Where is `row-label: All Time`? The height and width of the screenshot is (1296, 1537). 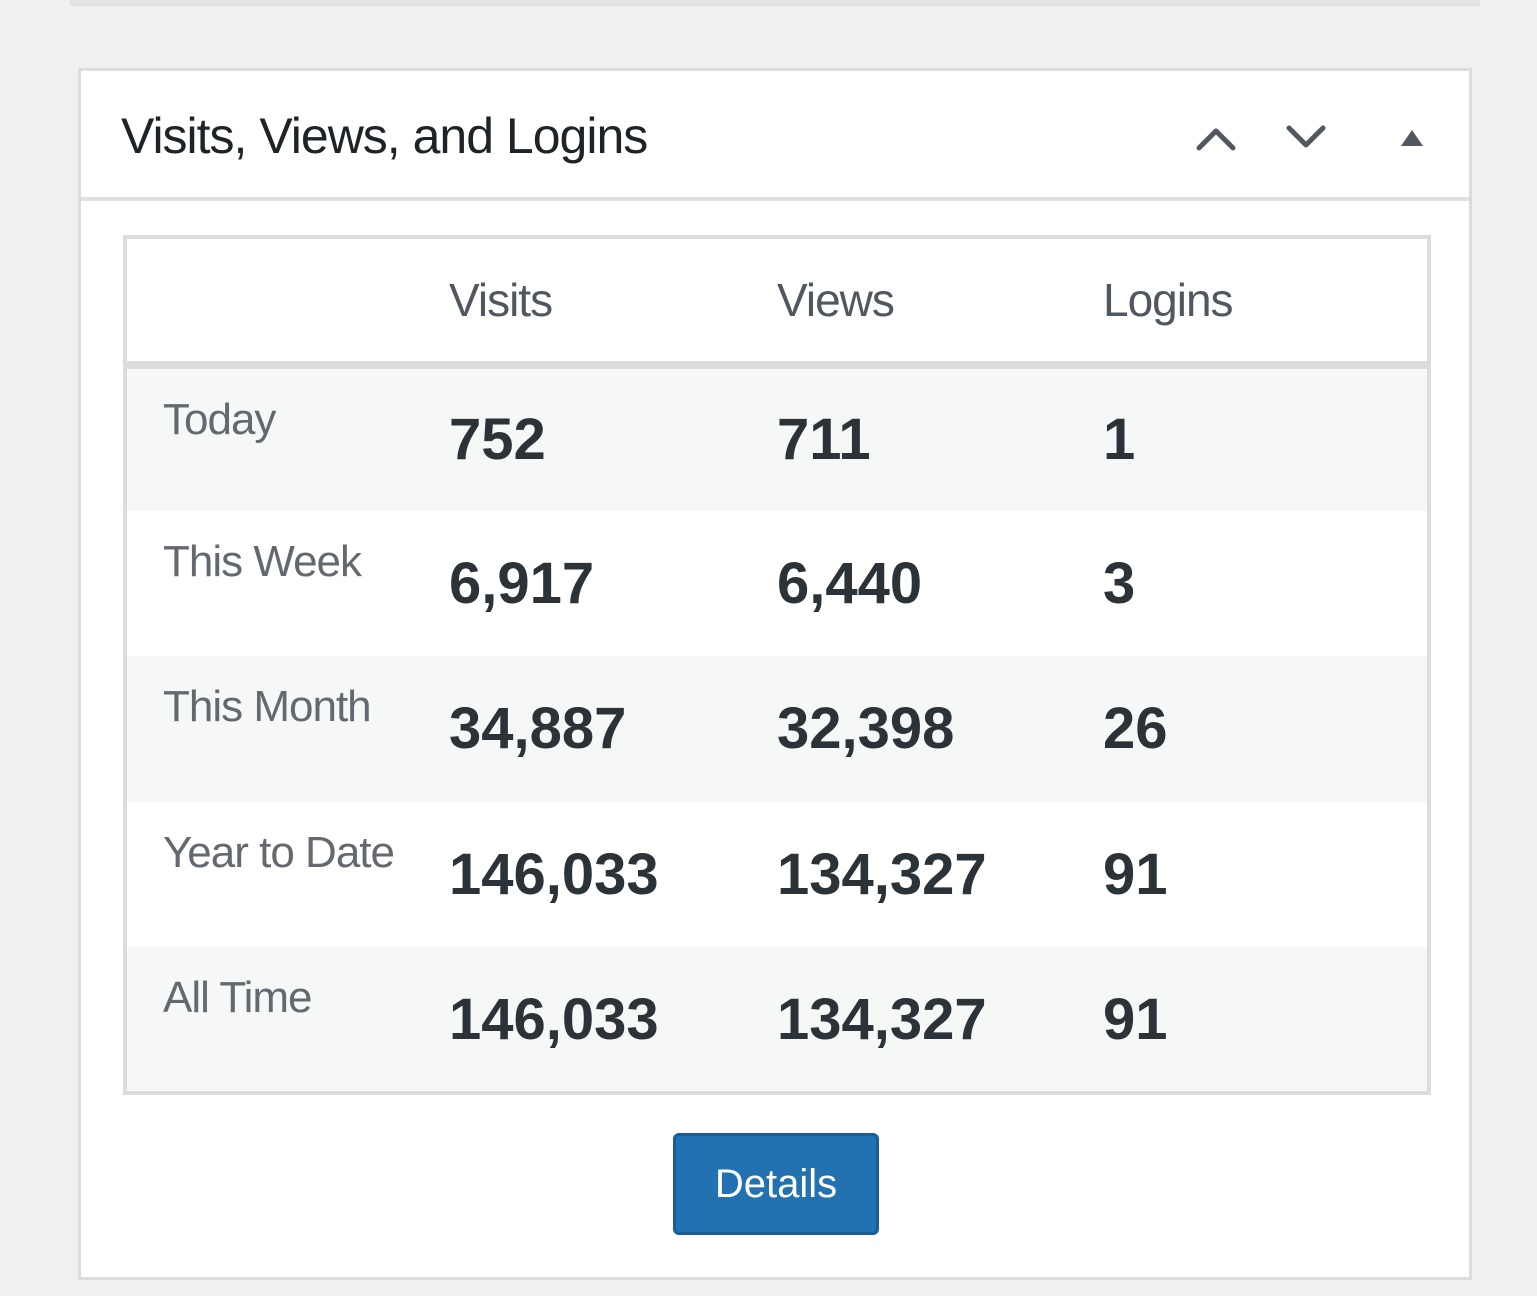
row-label: All Time is located at coordinates (237, 998).